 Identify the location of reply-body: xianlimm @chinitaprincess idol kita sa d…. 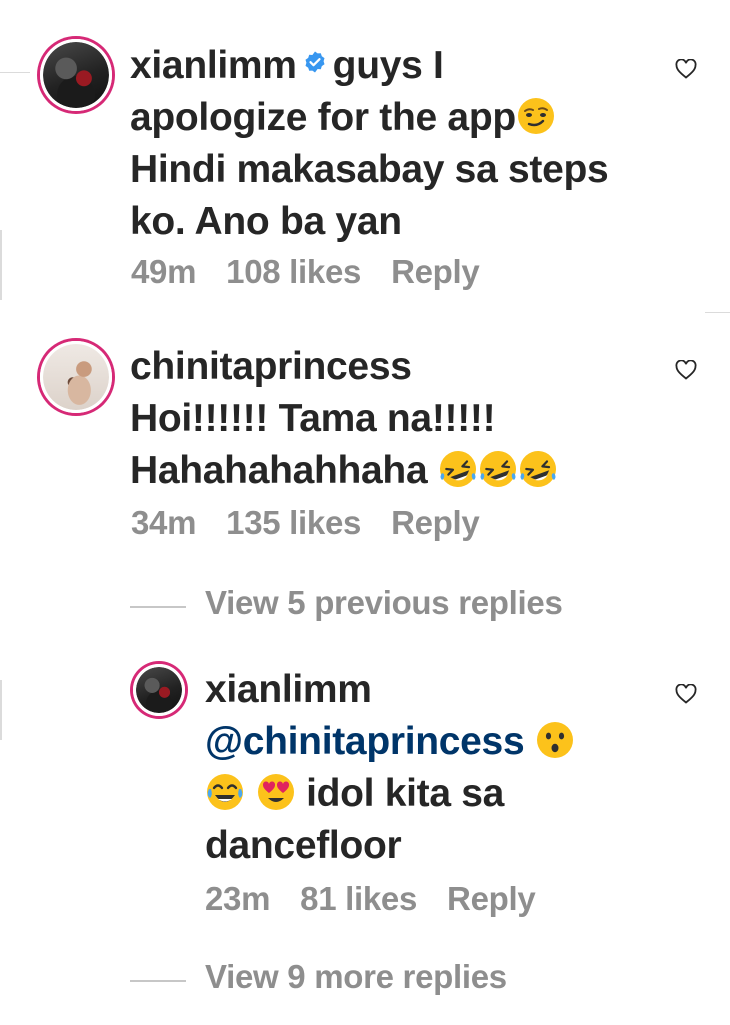
(425, 768).